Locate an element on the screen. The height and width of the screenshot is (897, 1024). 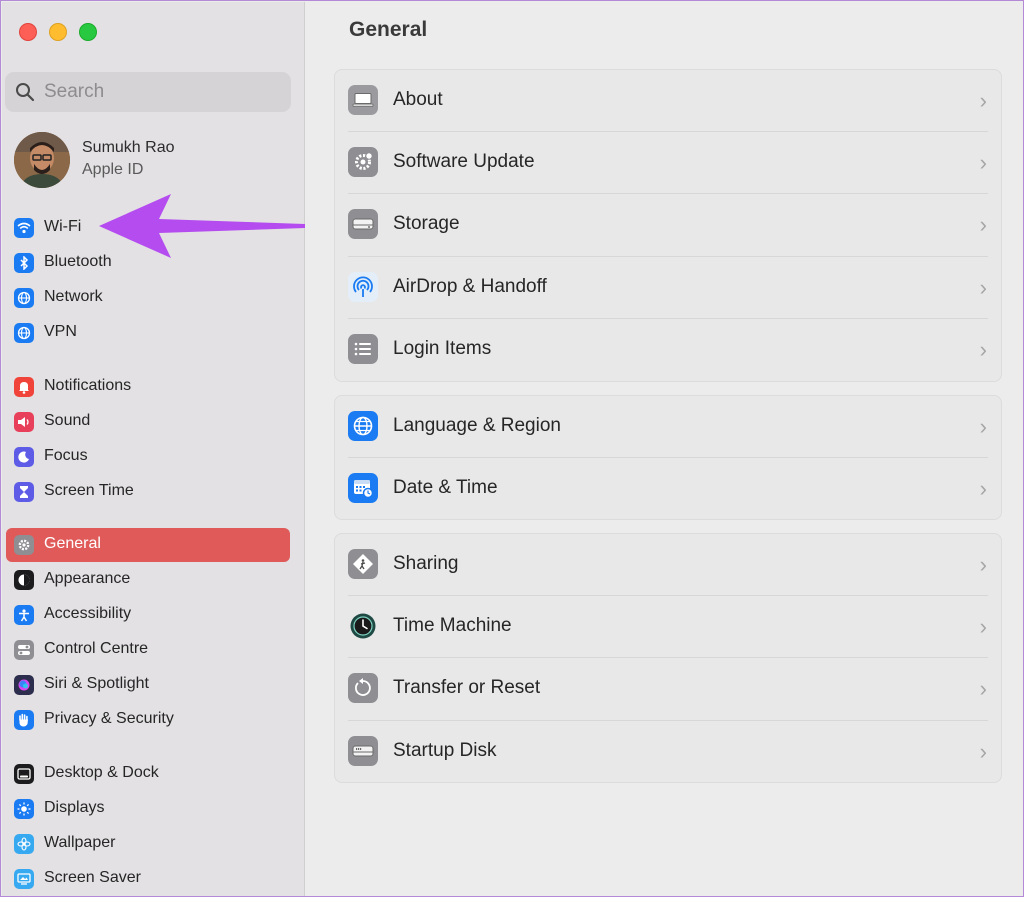
sidebar-item-siri-spotlight: Siri & Spotlight is located at coordinates (148, 685).